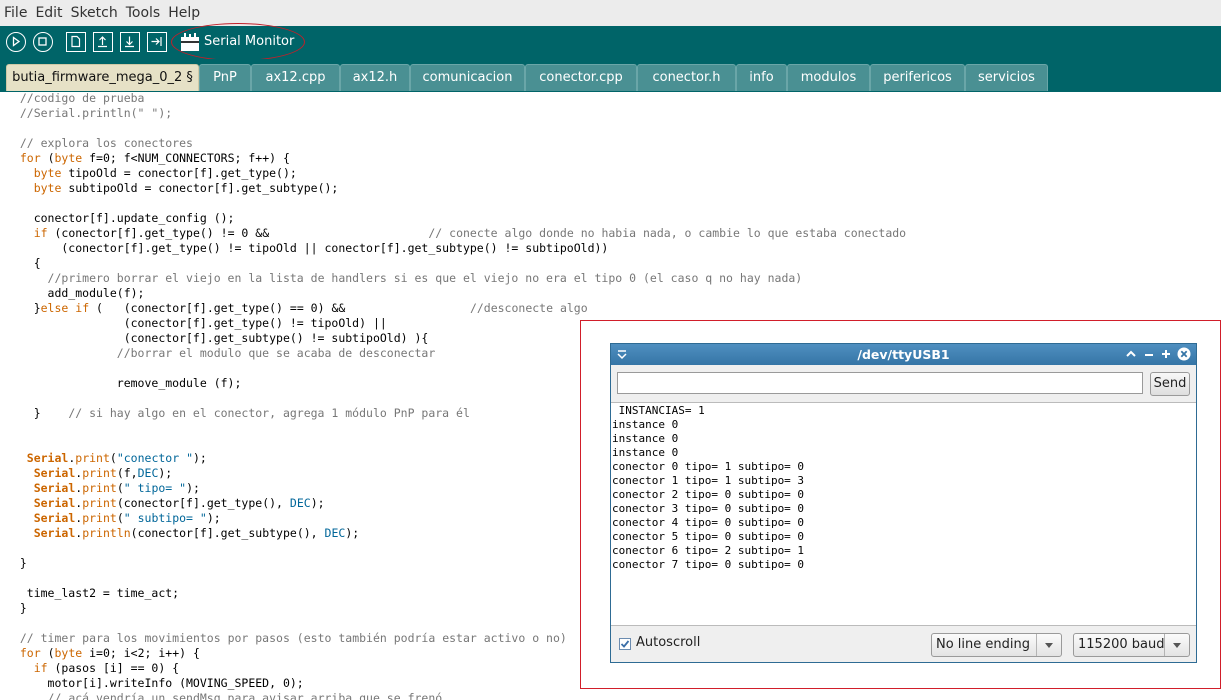  I want to click on serial-output-line: conector 0 tipo= 1 subtipo= 0, so click(708, 466).